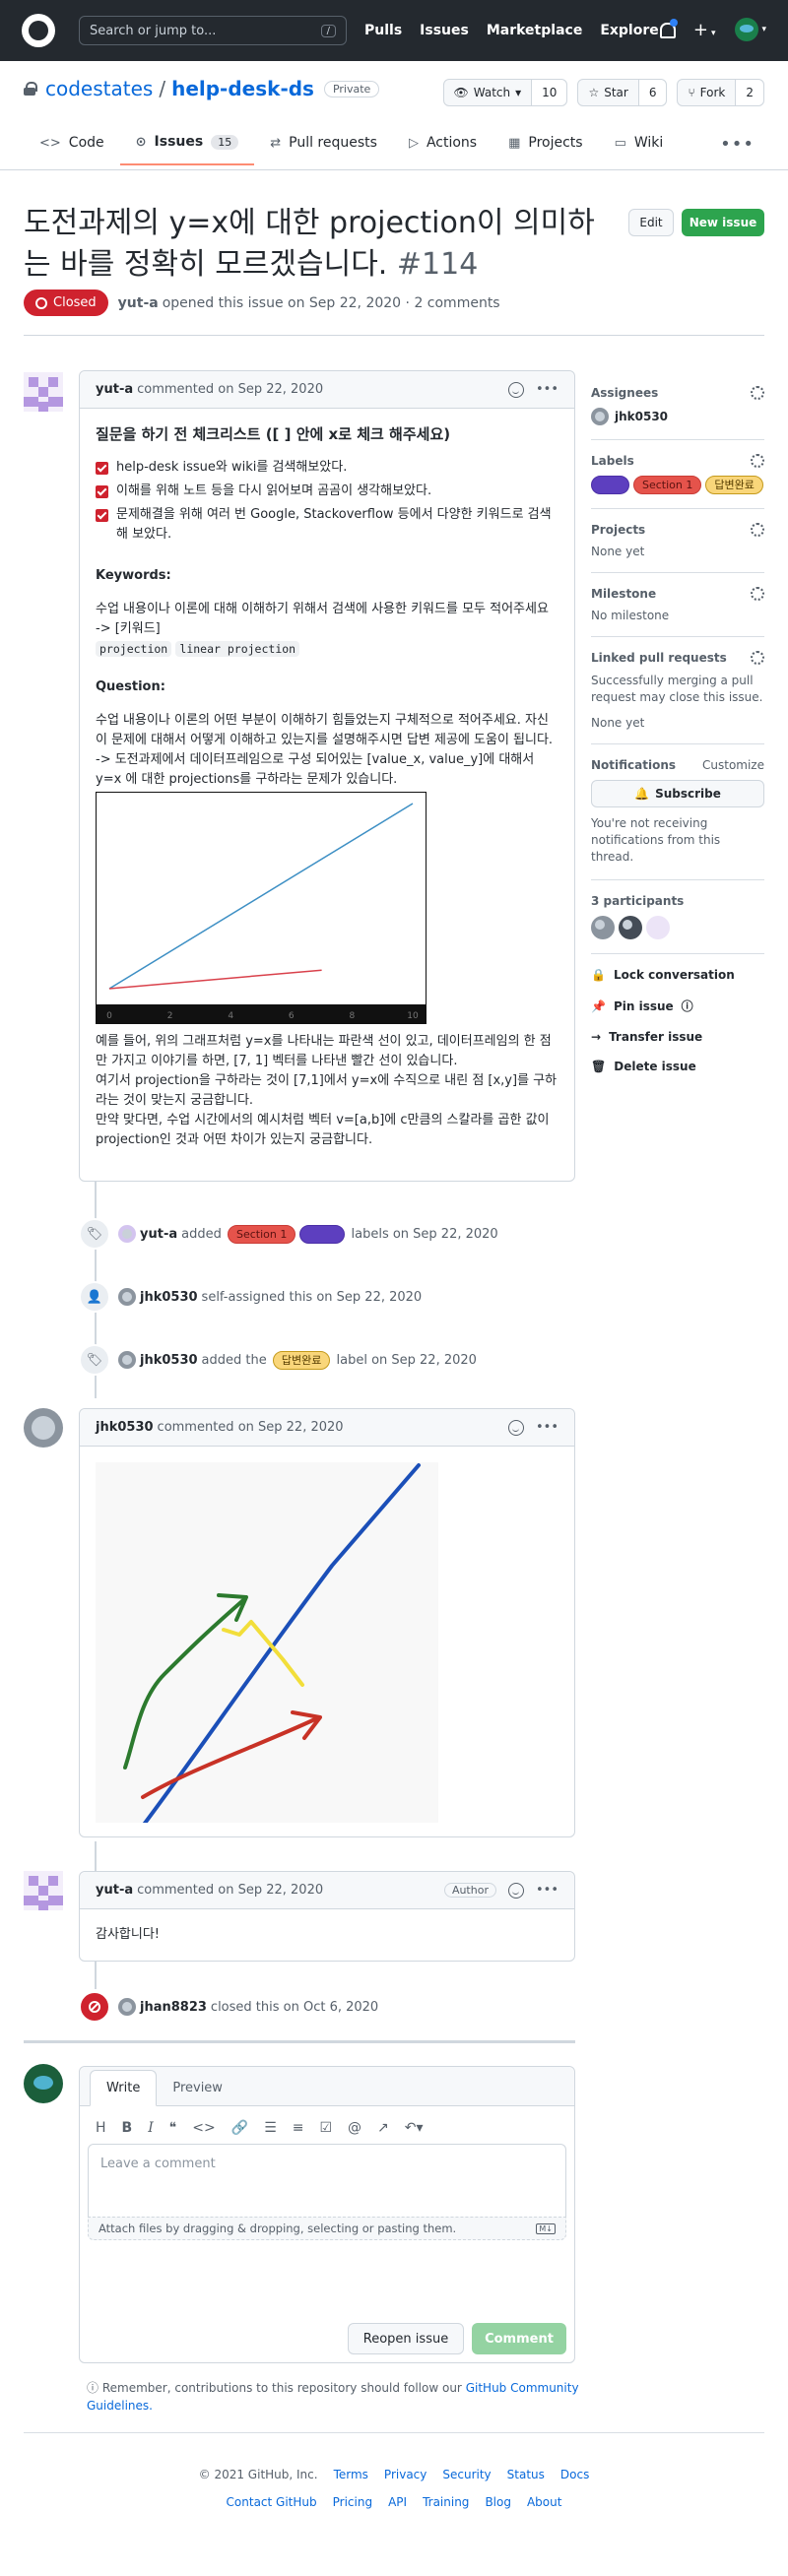 The height and width of the screenshot is (2576, 788). What do you see at coordinates (262, 1234) in the screenshot?
I see `label-section-1: Section 1` at bounding box center [262, 1234].